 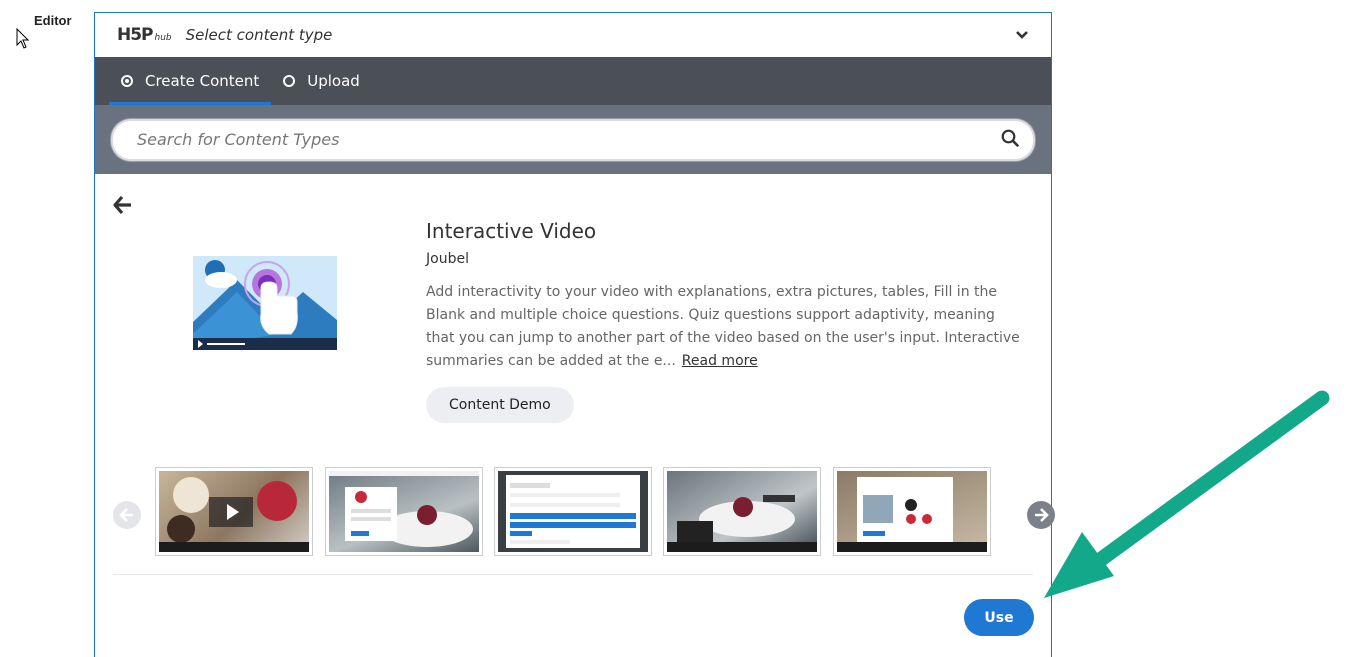 What do you see at coordinates (568, 139) in the screenshot?
I see `search-input` at bounding box center [568, 139].